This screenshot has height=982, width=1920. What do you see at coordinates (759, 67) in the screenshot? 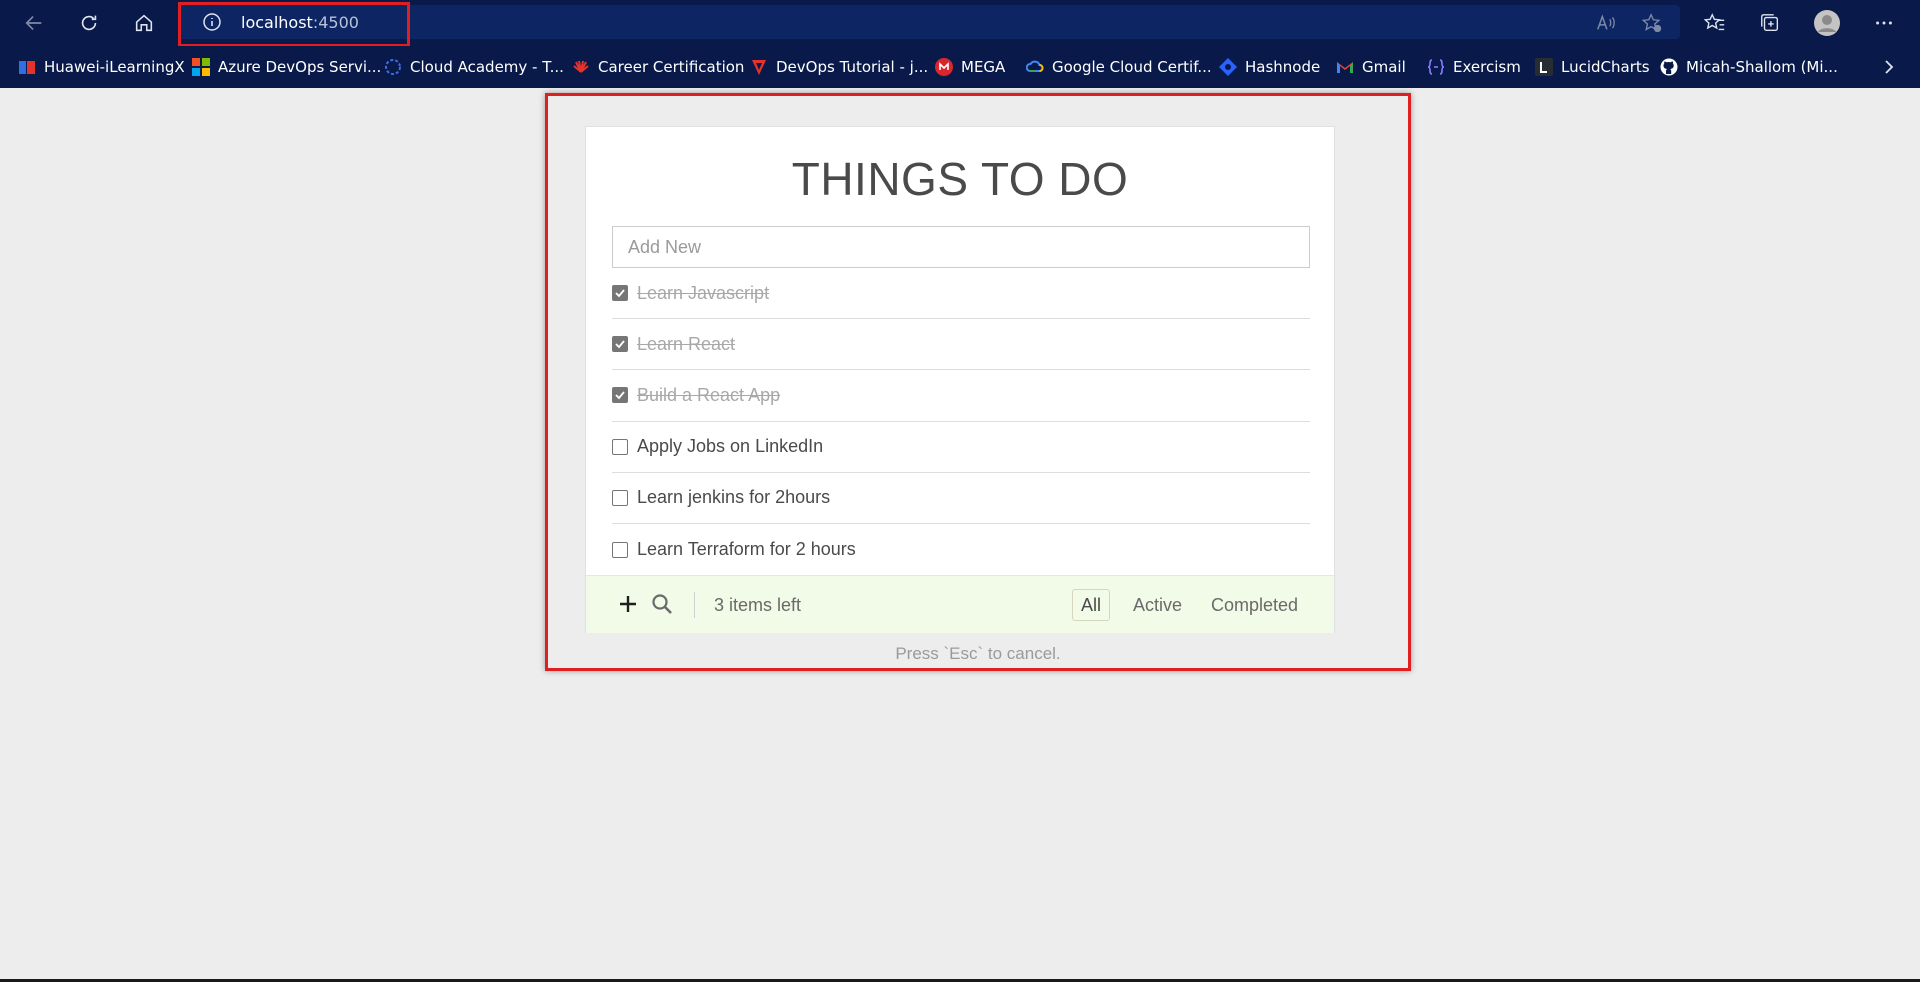
I see `devops-tutorial-icon` at bounding box center [759, 67].